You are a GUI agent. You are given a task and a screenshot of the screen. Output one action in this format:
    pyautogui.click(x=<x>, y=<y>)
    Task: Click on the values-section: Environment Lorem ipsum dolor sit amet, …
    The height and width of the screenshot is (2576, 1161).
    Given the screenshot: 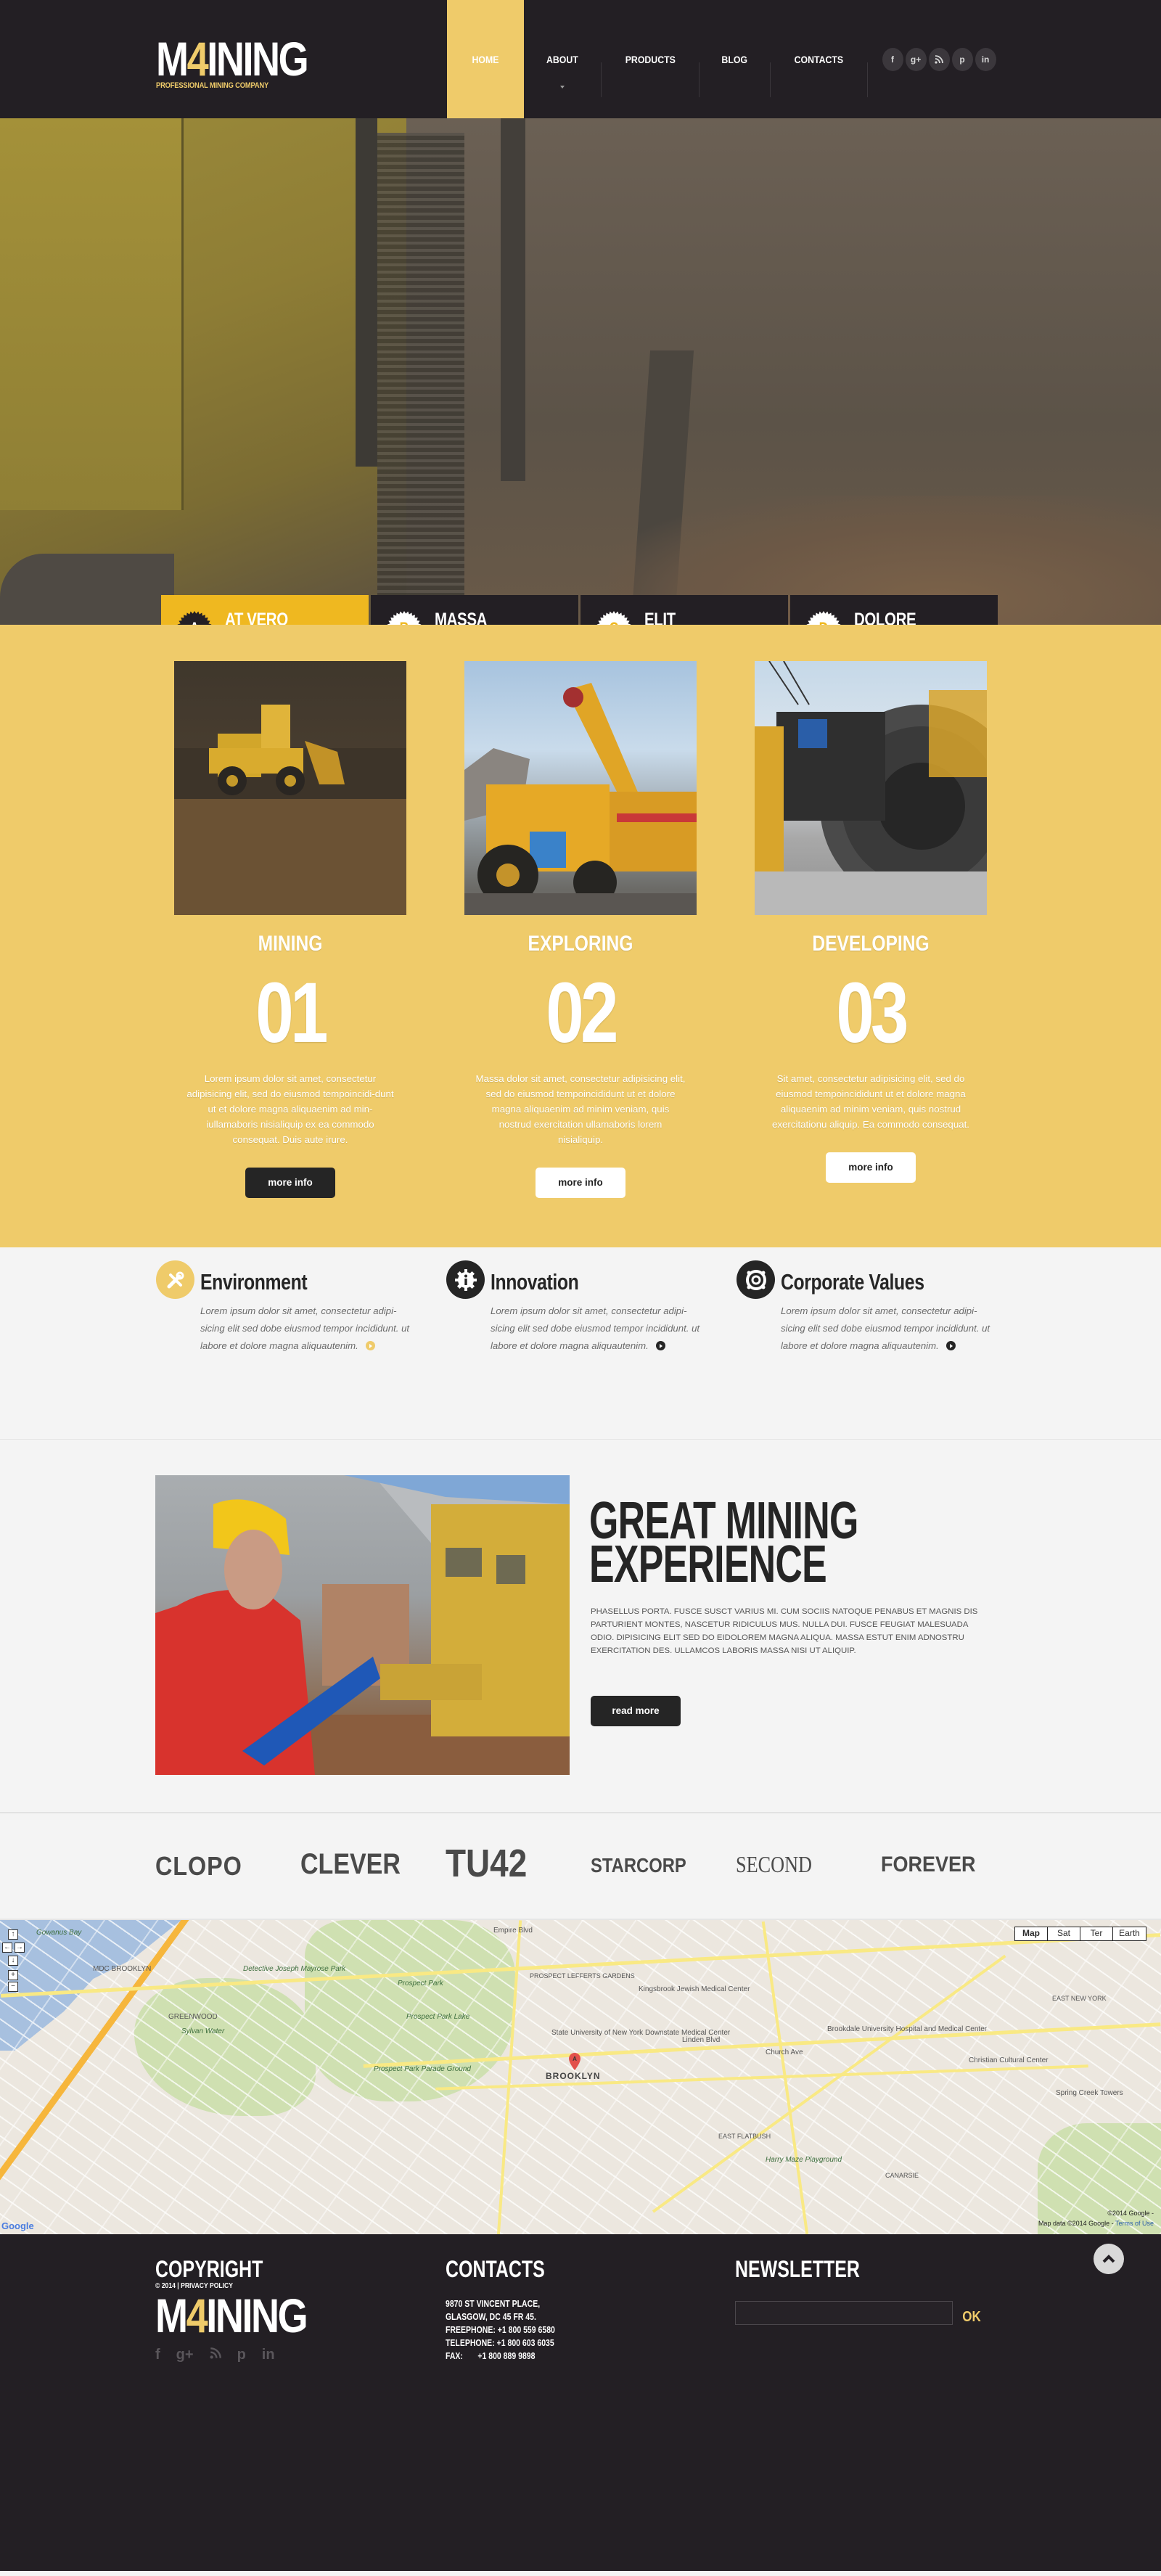 What is the action you would take?
    pyautogui.click(x=580, y=1343)
    